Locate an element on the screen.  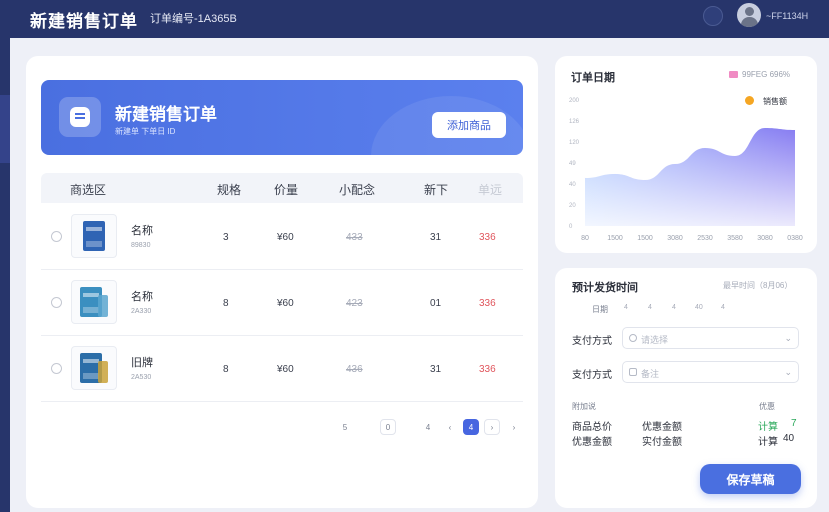
remark-placeholder: 备注 is located at coordinates (650, 374).